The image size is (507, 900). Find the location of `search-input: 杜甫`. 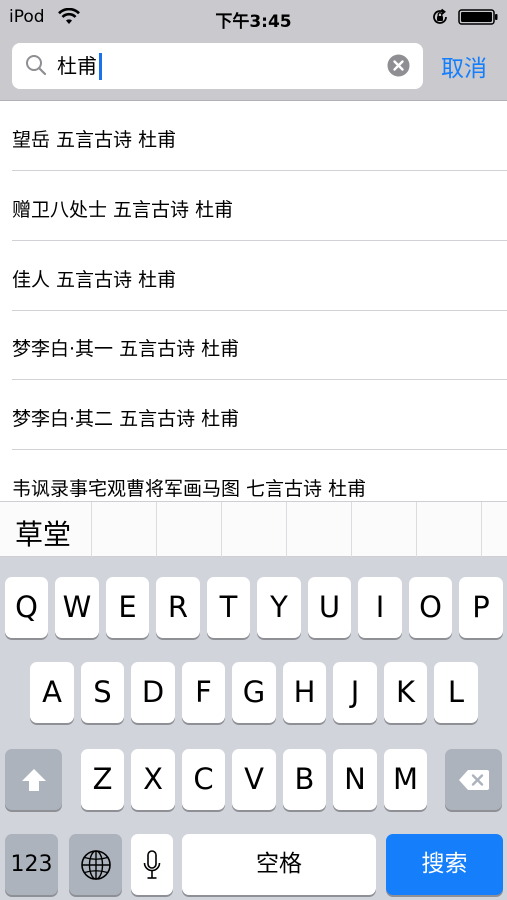

search-input: 杜甫 is located at coordinates (217, 66).